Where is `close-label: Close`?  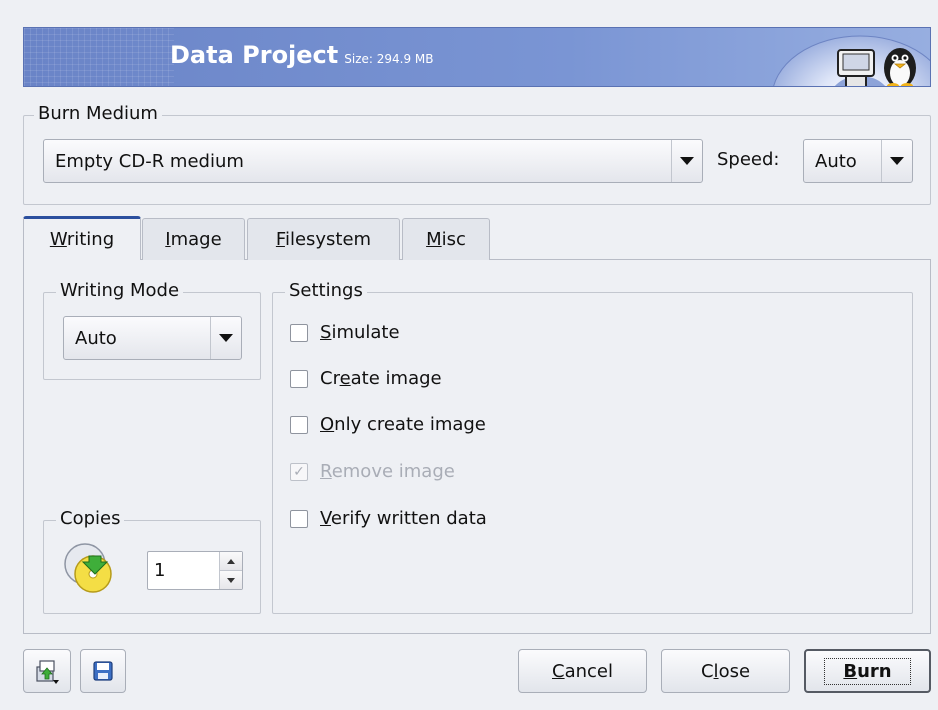 close-label: Close is located at coordinates (725, 671).